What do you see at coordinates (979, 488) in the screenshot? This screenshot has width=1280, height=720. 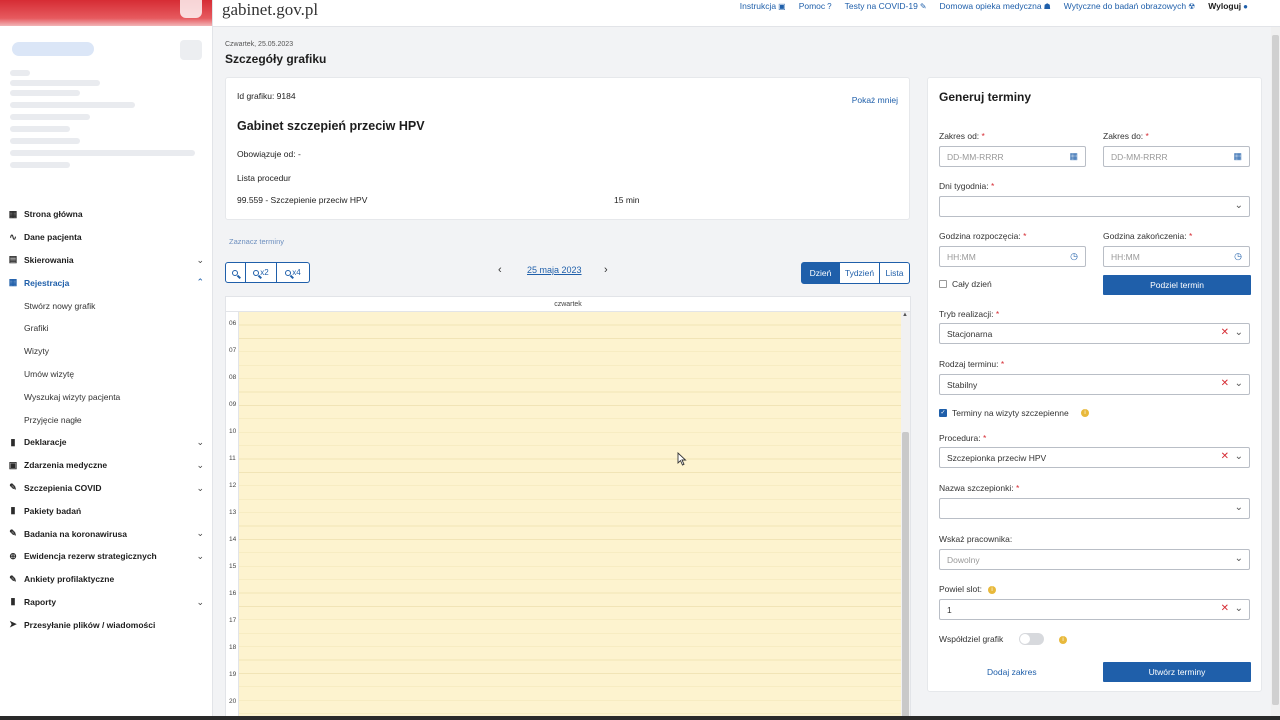 I see `vaccine-name-label: Nazwa szczepionki: *` at bounding box center [979, 488].